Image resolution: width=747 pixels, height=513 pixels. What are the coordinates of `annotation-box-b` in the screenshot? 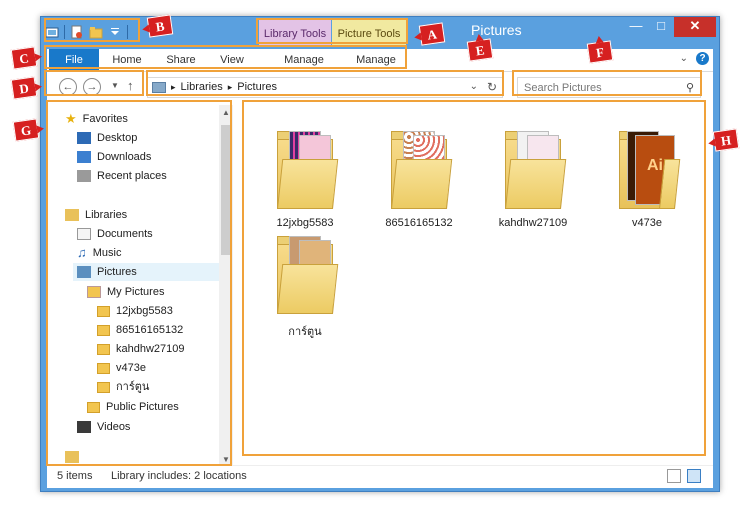 It's located at (92, 30).